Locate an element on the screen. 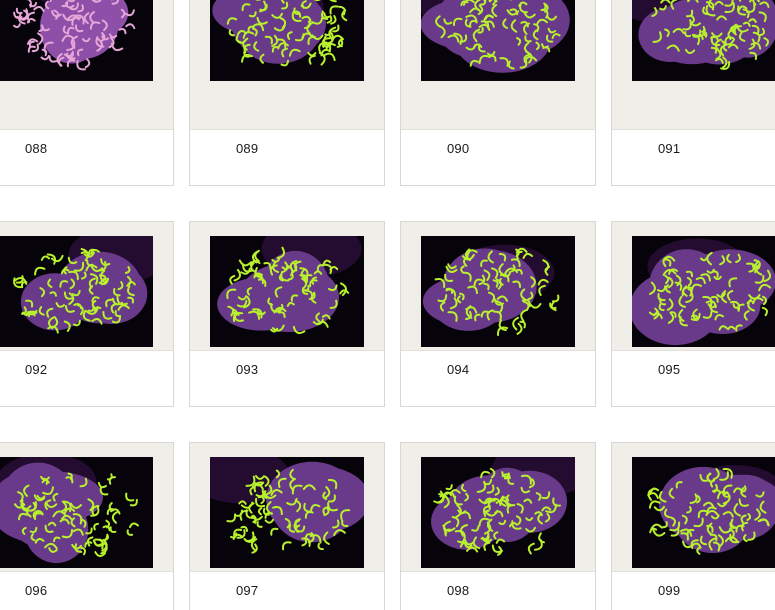 The height and width of the screenshot is (610, 775). coral-card: 096 is located at coordinates (87, 526).